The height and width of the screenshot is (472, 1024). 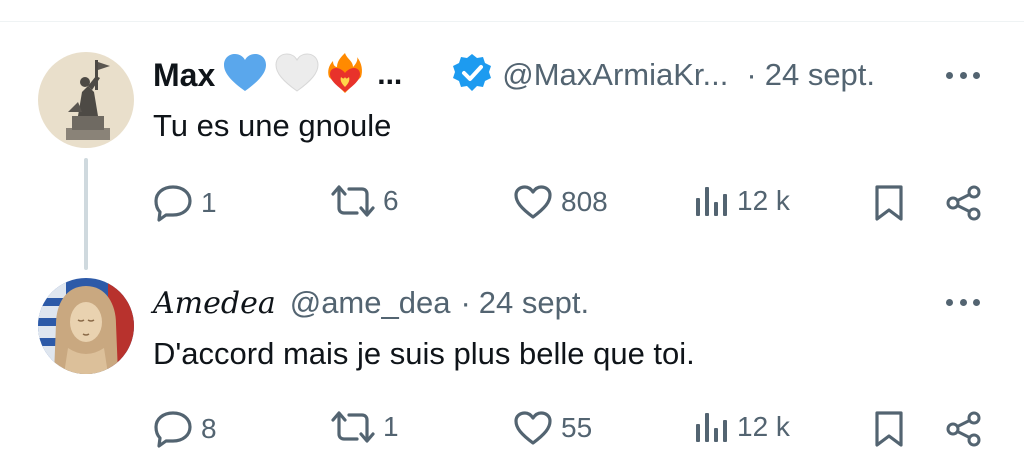 What do you see at coordinates (184, 75) in the screenshot?
I see `author-name: Max` at bounding box center [184, 75].